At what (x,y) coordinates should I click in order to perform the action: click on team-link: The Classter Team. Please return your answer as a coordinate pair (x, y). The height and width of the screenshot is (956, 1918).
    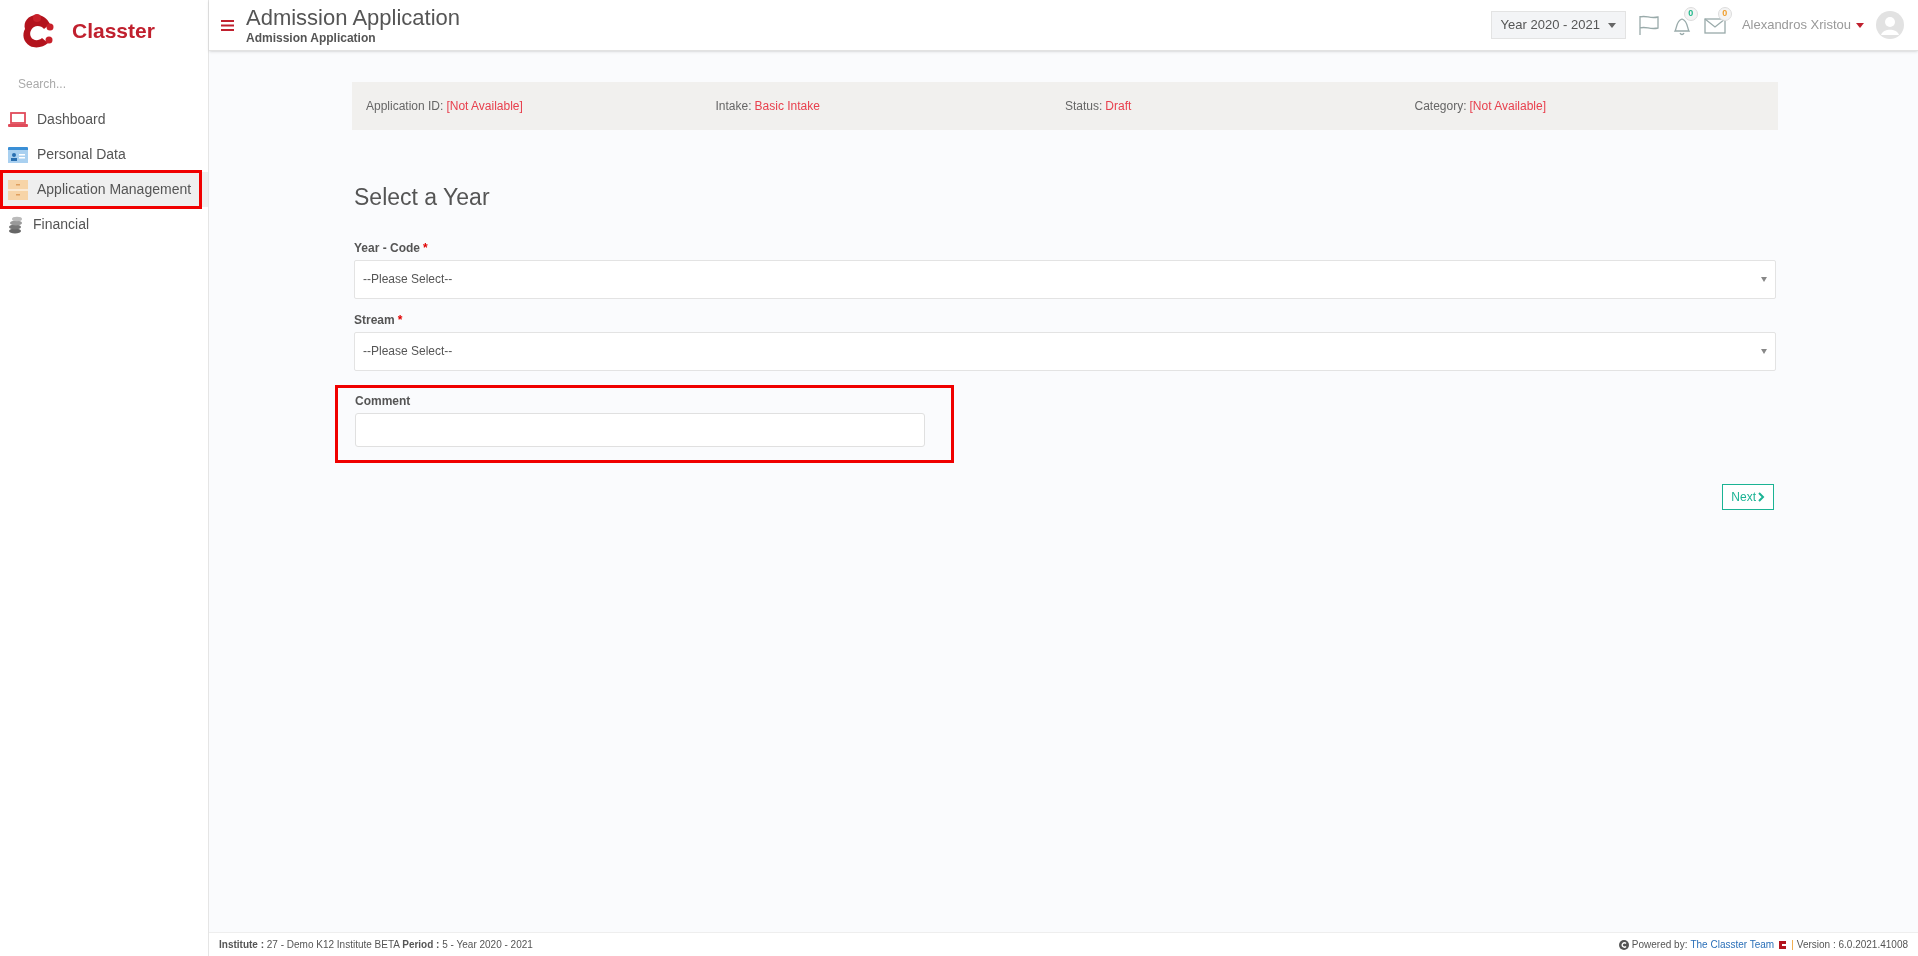
    Looking at the image, I should click on (1732, 944).